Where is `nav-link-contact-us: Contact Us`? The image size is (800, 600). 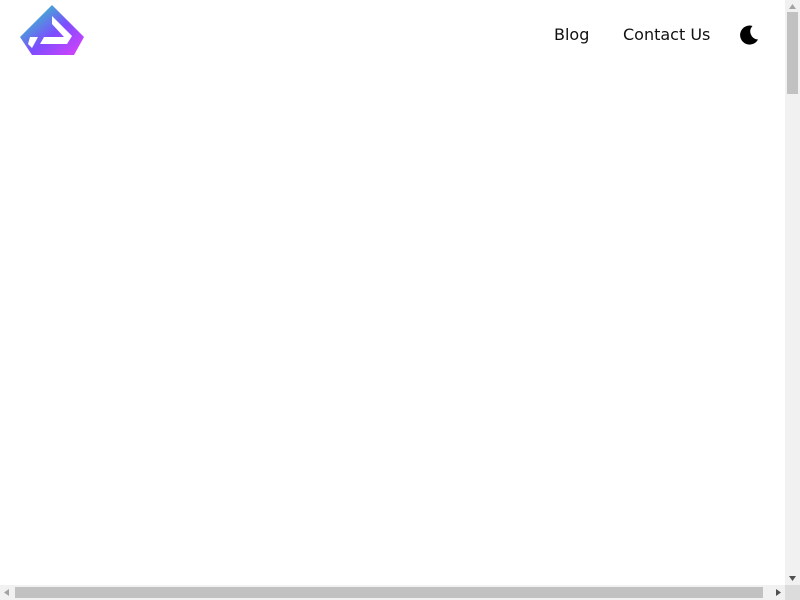 nav-link-contact-us: Contact Us is located at coordinates (666, 35).